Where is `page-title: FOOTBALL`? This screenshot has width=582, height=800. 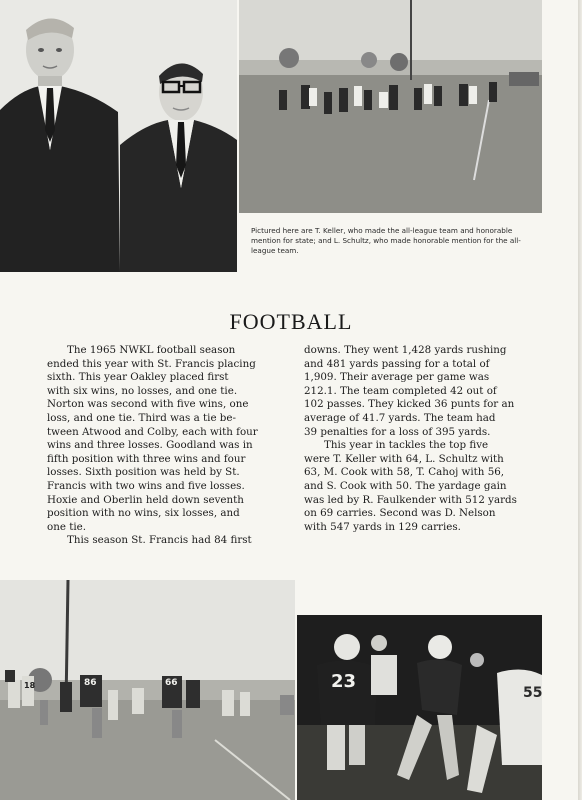 page-title: FOOTBALL is located at coordinates (291, 321).